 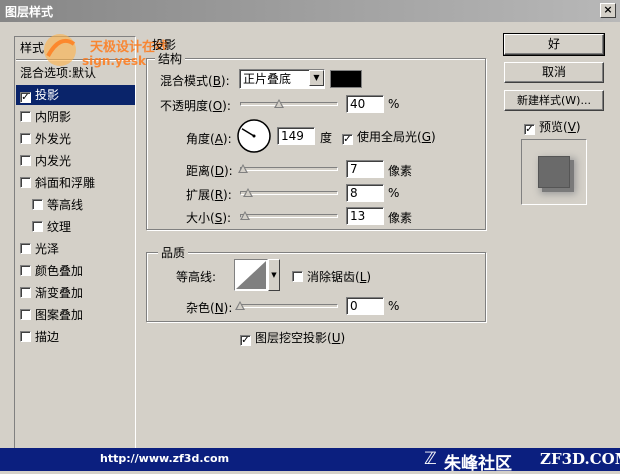 What do you see at coordinates (47, 337) in the screenshot?
I see `sidebar-item-label: 描边` at bounding box center [47, 337].